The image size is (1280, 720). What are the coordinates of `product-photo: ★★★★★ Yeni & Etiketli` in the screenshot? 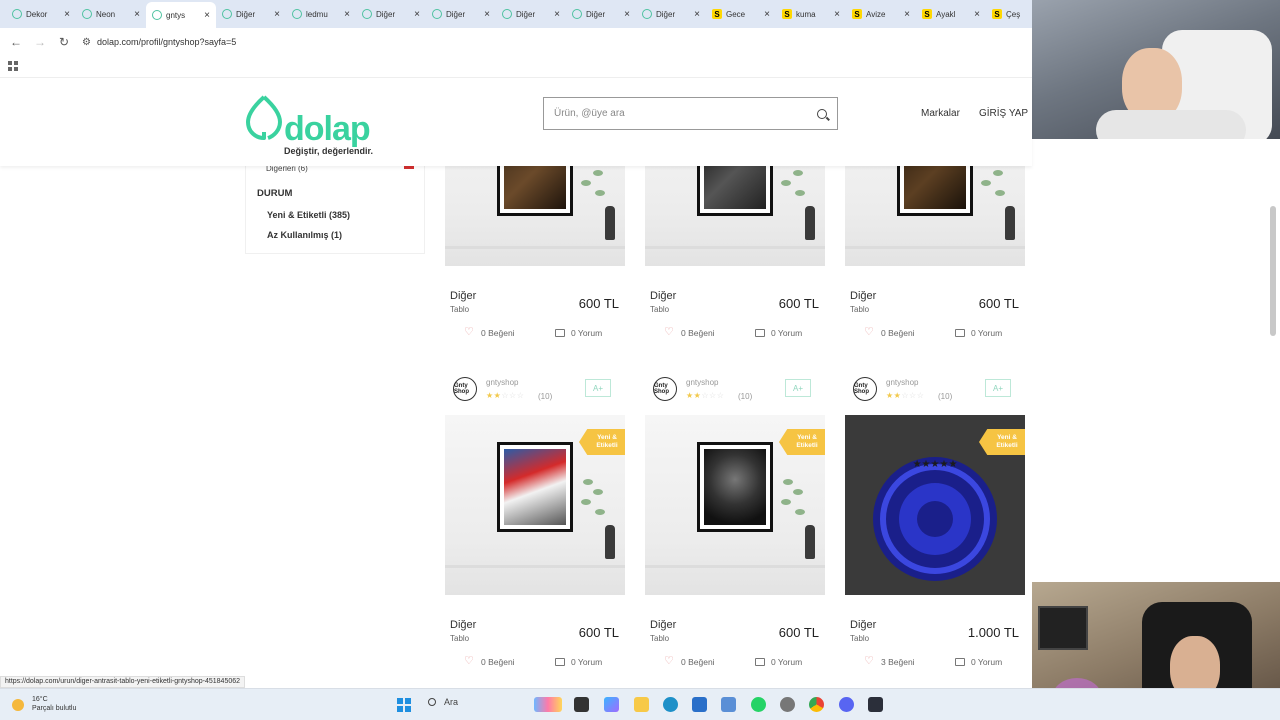 It's located at (935, 505).